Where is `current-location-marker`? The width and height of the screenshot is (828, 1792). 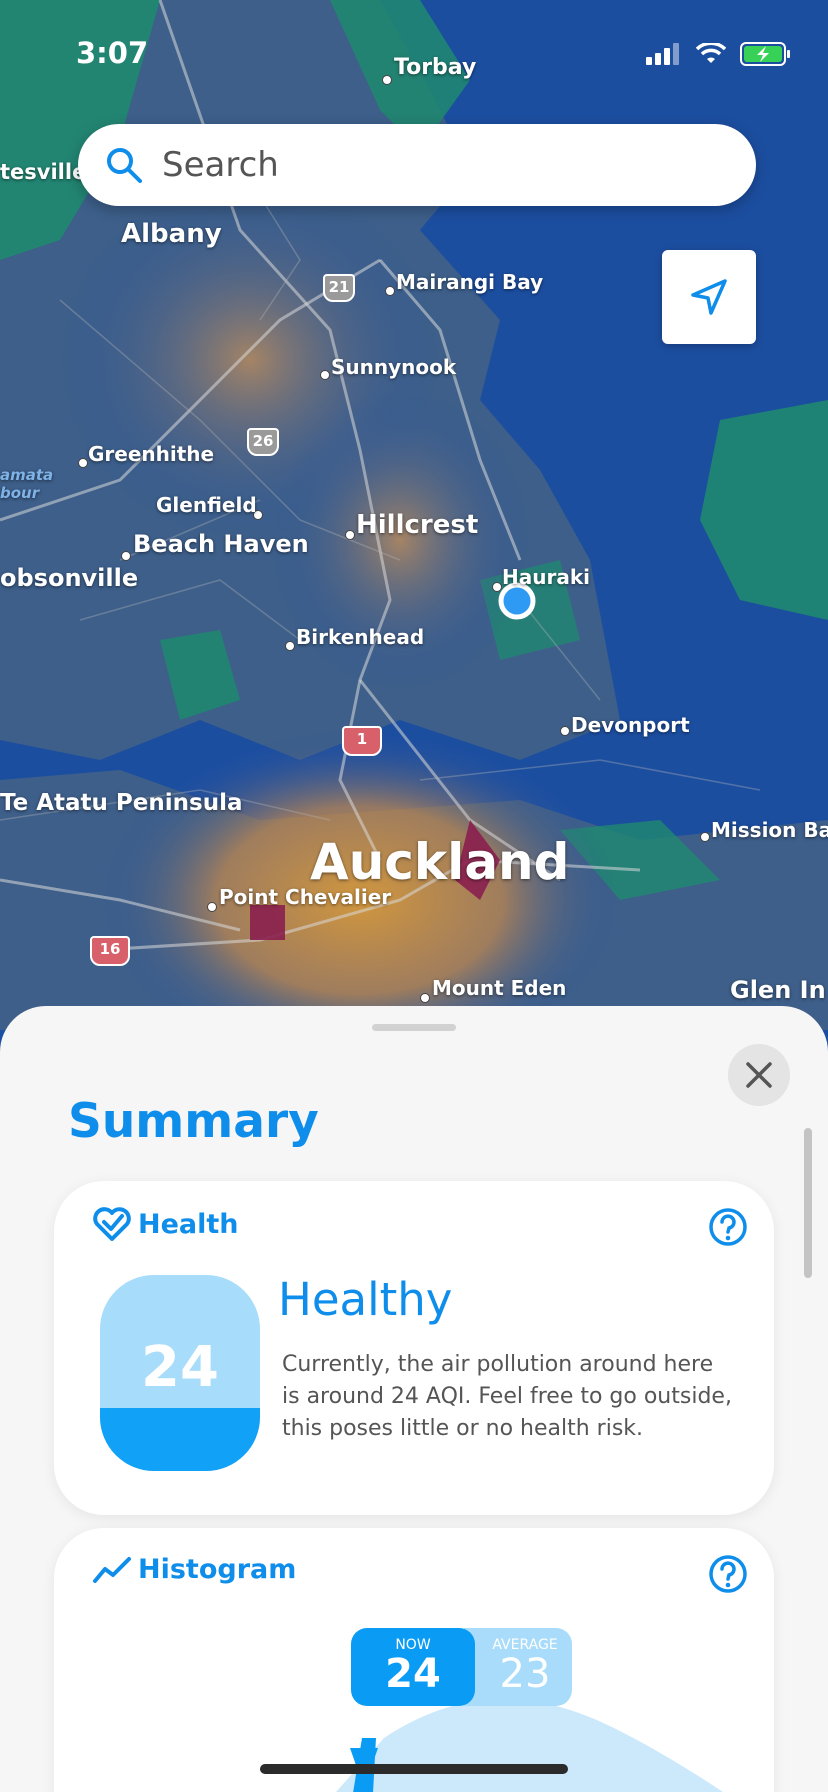 current-location-marker is located at coordinates (517, 601).